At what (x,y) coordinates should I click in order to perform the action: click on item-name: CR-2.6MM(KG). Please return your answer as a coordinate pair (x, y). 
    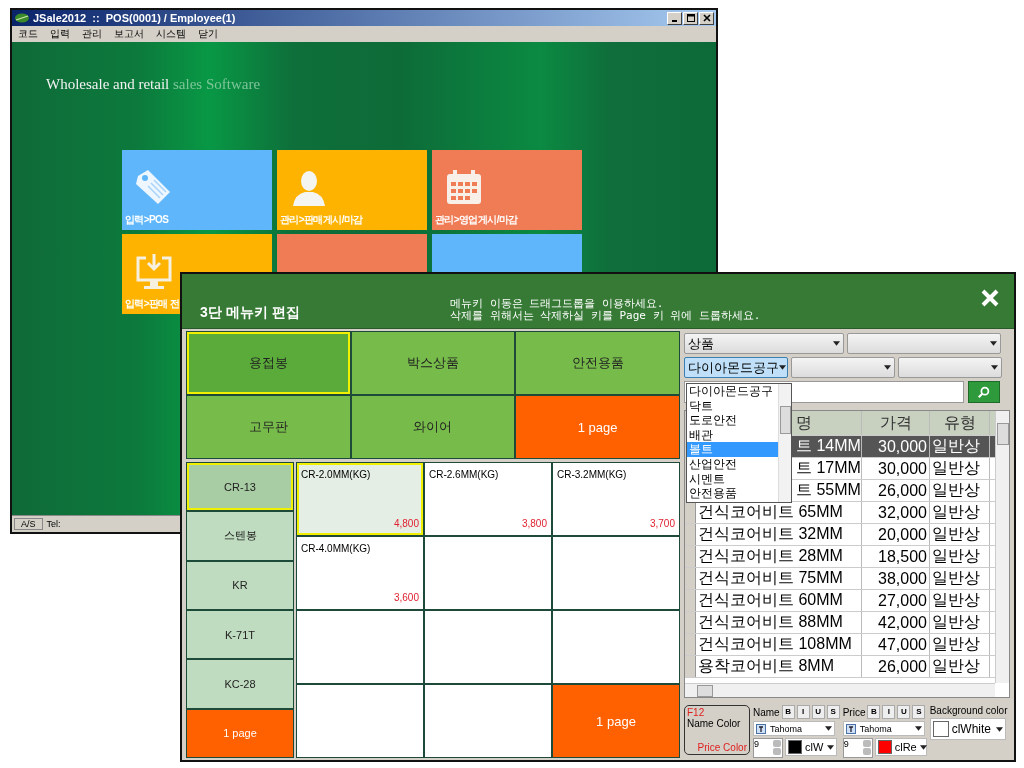
    Looking at the image, I should click on (464, 474).